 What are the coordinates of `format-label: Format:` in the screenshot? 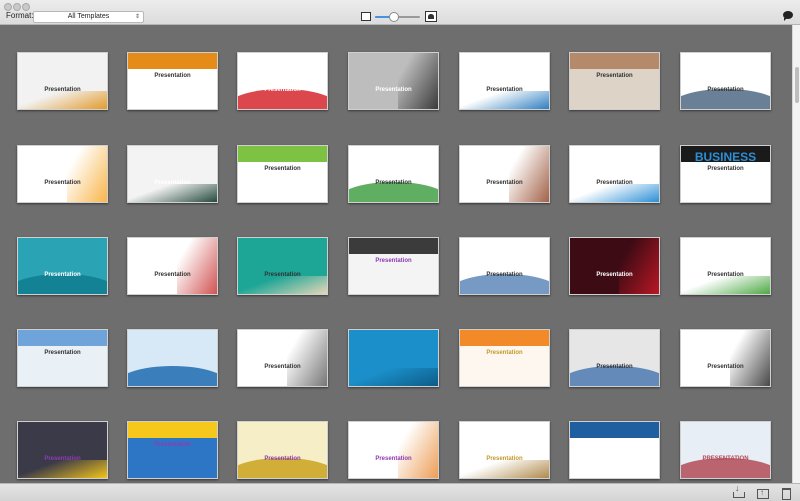 It's located at (20, 15).